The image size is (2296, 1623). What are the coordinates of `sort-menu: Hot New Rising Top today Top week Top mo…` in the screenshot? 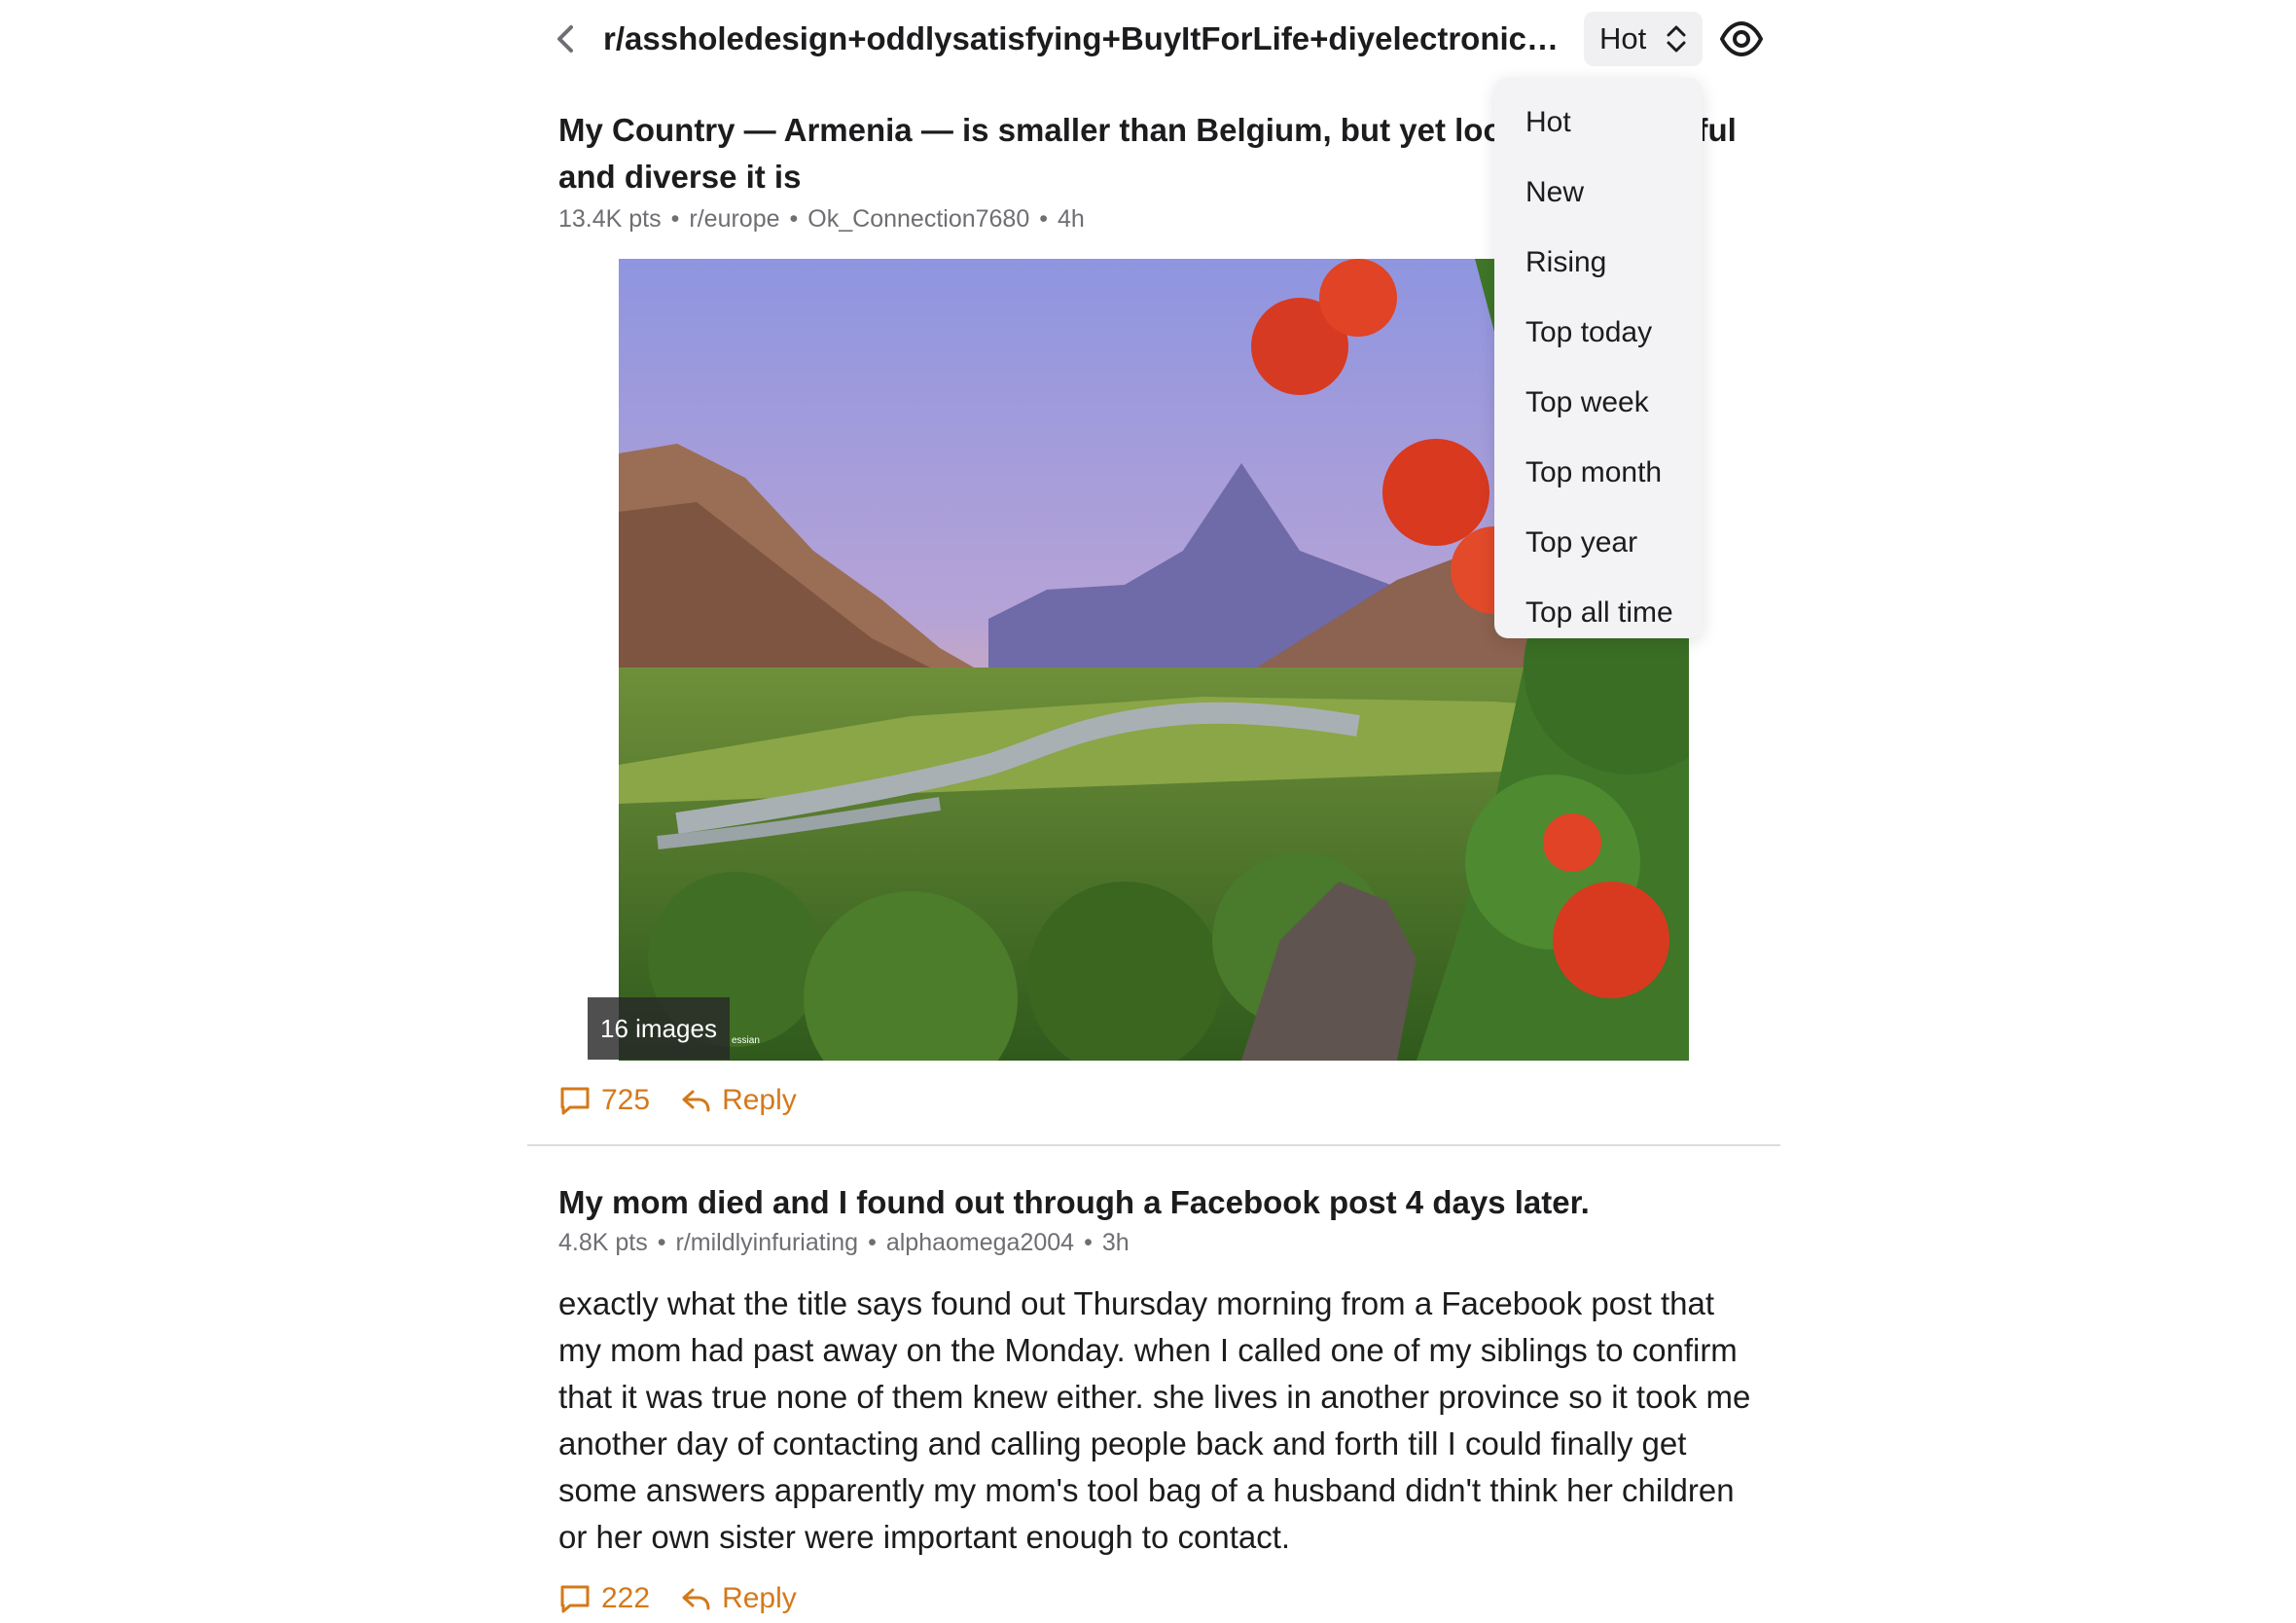 It's located at (1598, 358).